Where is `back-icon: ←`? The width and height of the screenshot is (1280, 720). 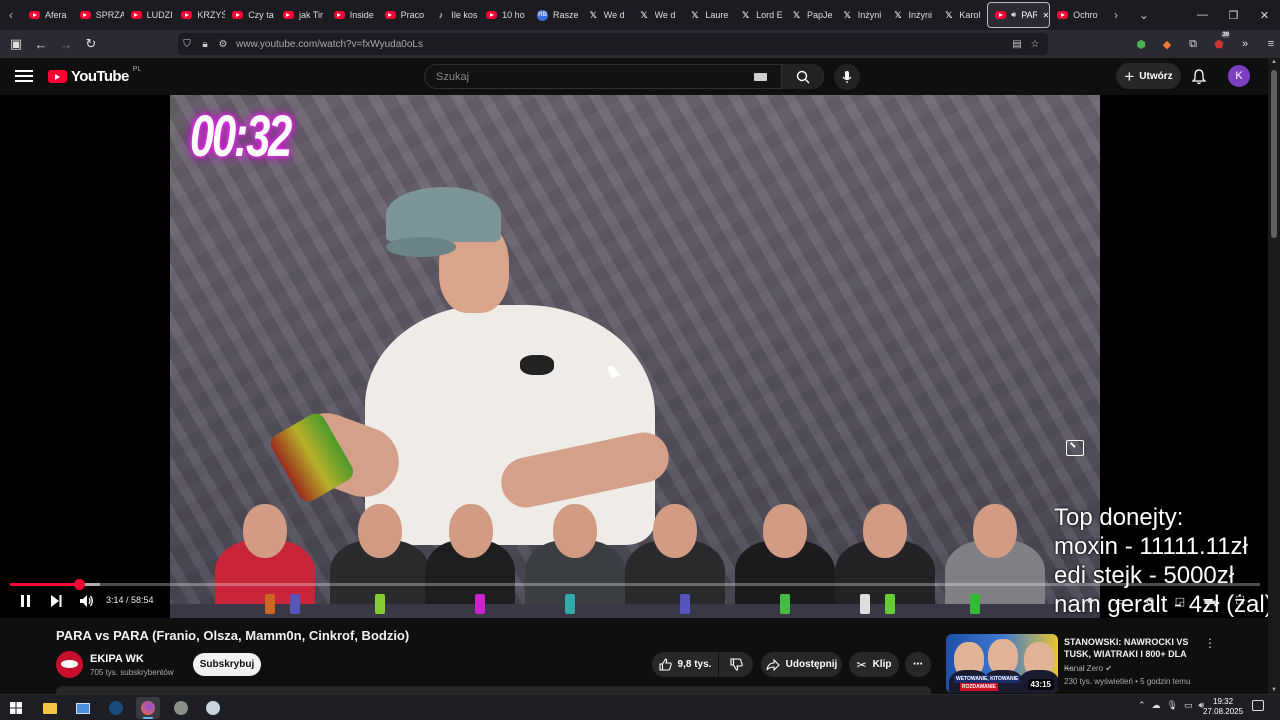 back-icon: ← is located at coordinates (41, 44).